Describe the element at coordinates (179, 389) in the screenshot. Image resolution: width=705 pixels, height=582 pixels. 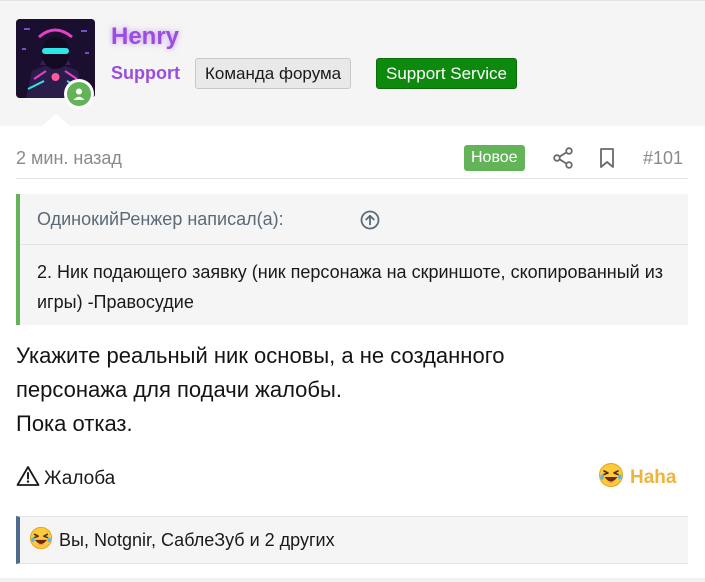
I see `message-line: персонажа для подачи жалобы.` at that location.